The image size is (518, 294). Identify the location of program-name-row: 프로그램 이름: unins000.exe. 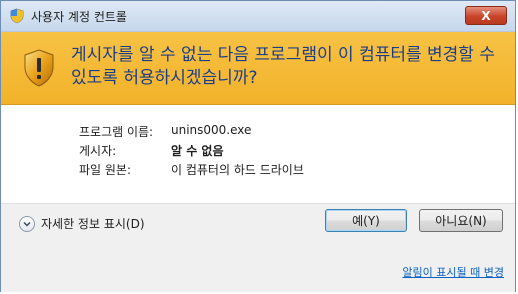
(165, 131).